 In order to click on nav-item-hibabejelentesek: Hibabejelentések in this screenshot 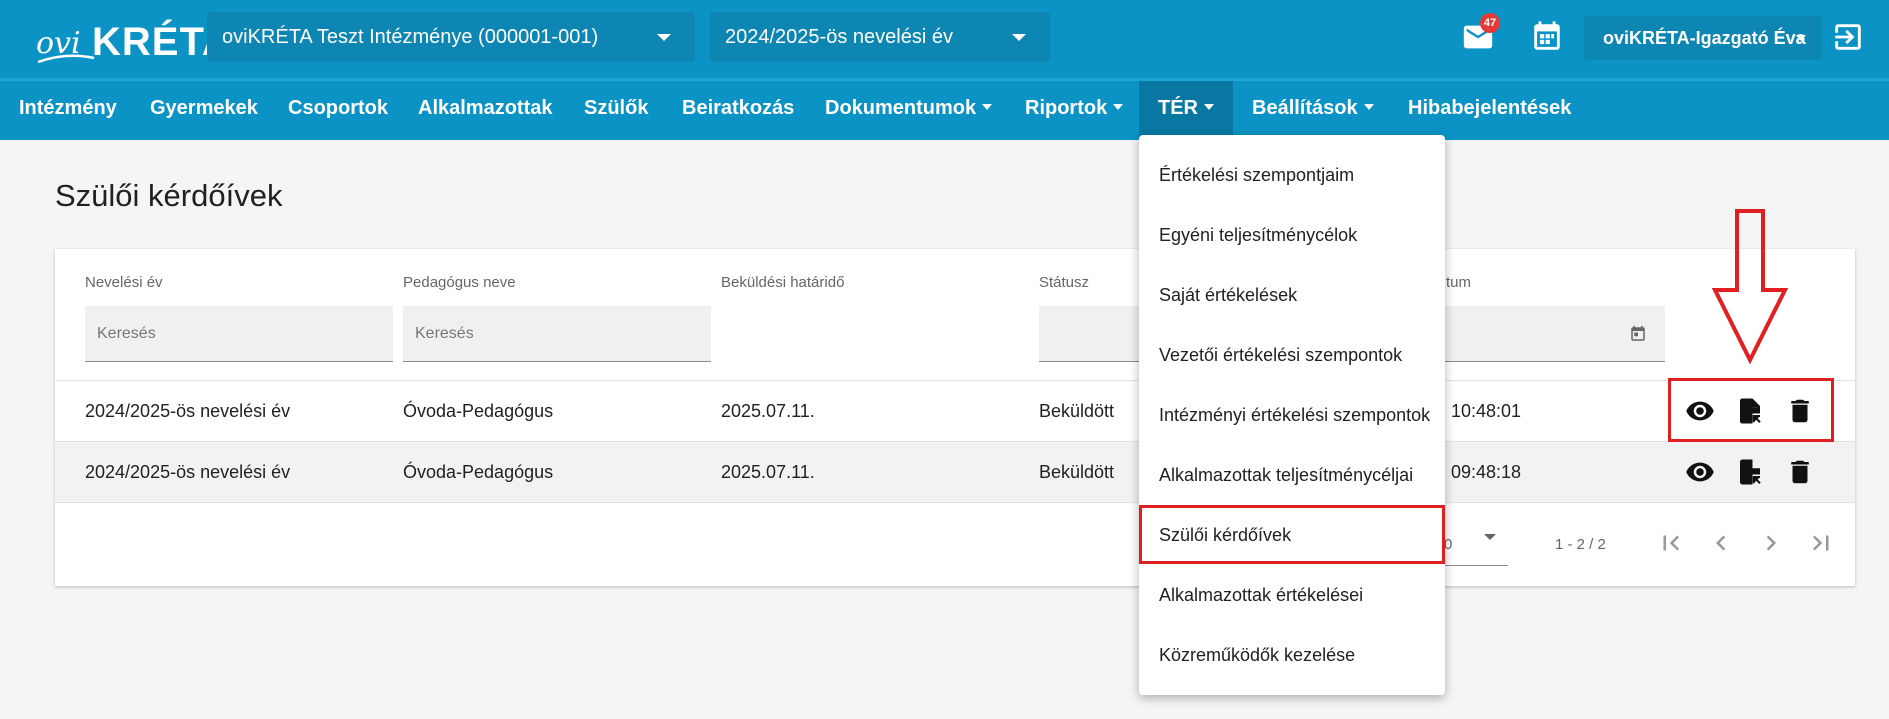, I will do `click(1489, 110)`.